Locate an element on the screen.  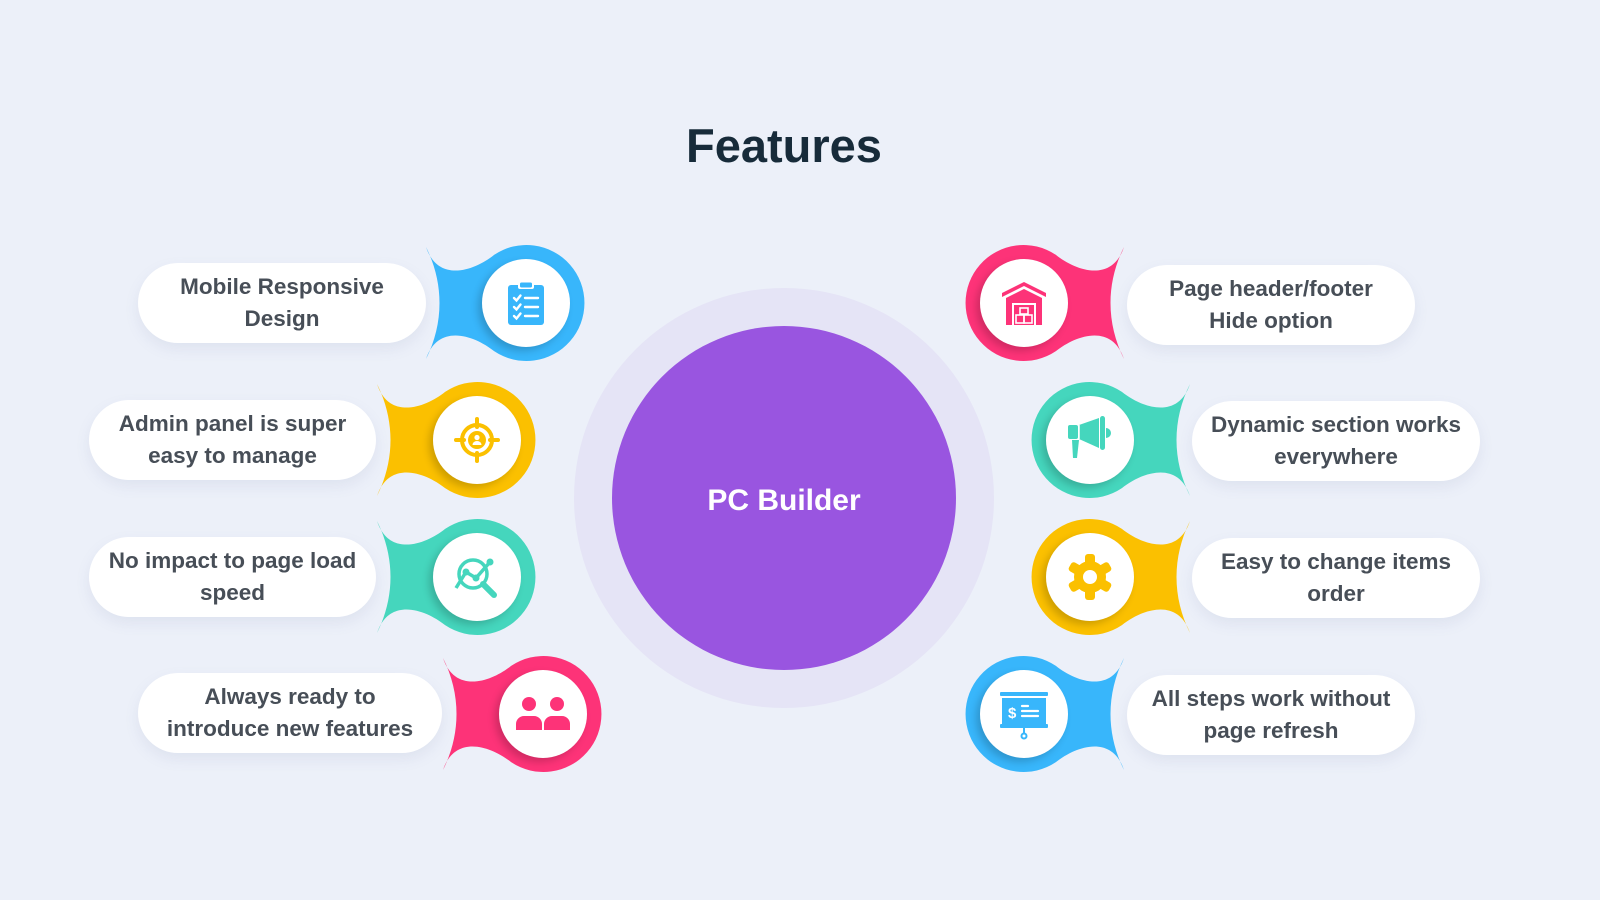
feature-text-line1: Dynamic section works is located at coordinates (1336, 424).